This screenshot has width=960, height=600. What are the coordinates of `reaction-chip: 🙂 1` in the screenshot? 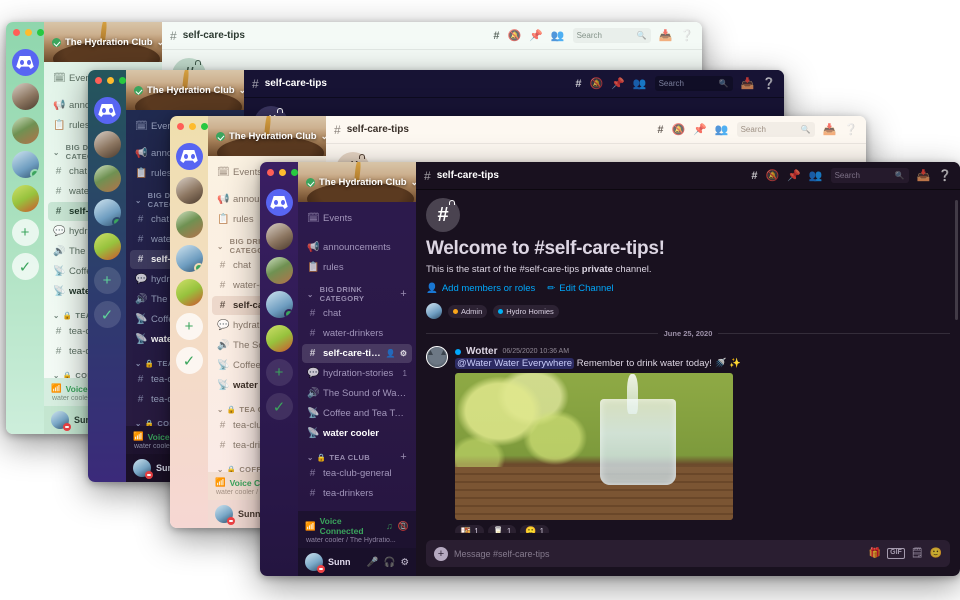 It's located at (535, 529).